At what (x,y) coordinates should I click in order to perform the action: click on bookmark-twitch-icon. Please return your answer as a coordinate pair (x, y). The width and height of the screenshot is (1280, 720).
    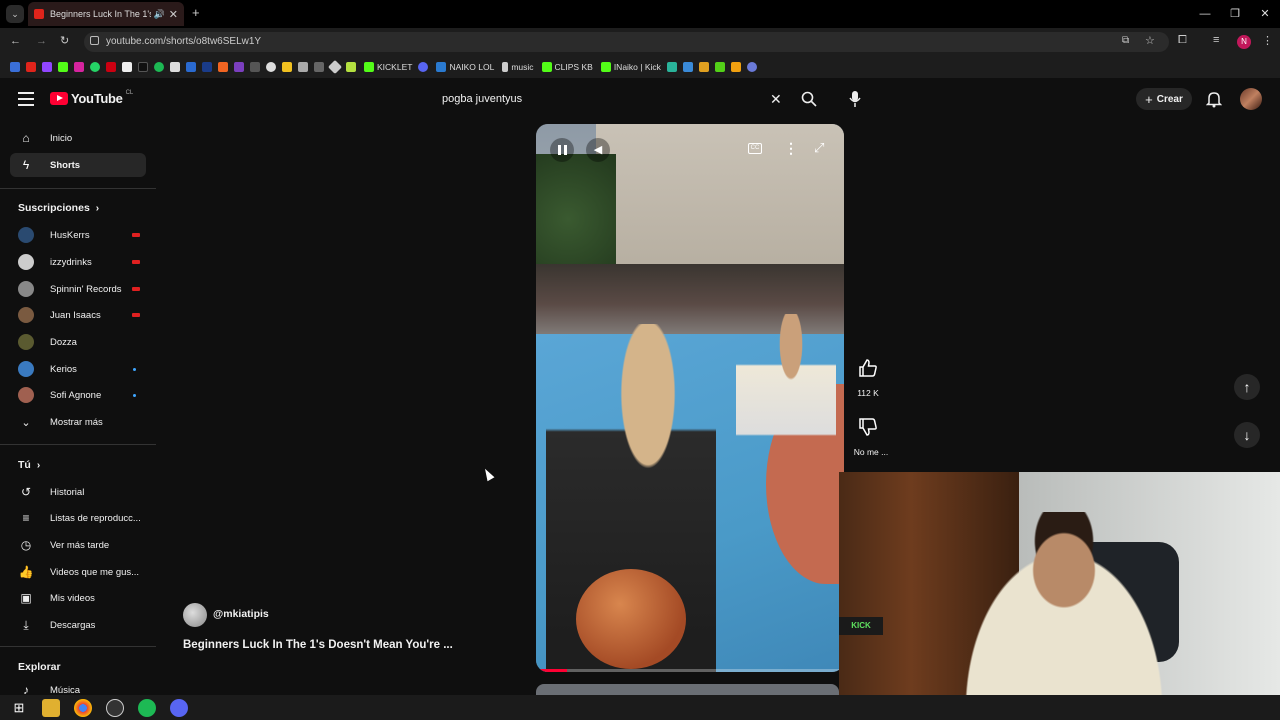
    Looking at the image, I should click on (47, 67).